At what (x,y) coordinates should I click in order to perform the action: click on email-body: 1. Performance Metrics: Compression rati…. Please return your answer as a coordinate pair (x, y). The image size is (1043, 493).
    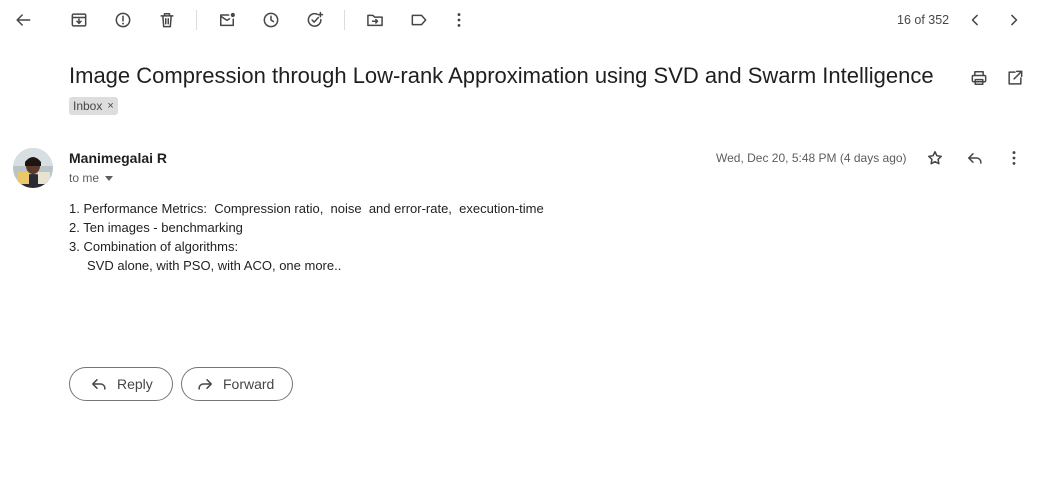
    Looking at the image, I should click on (306, 237).